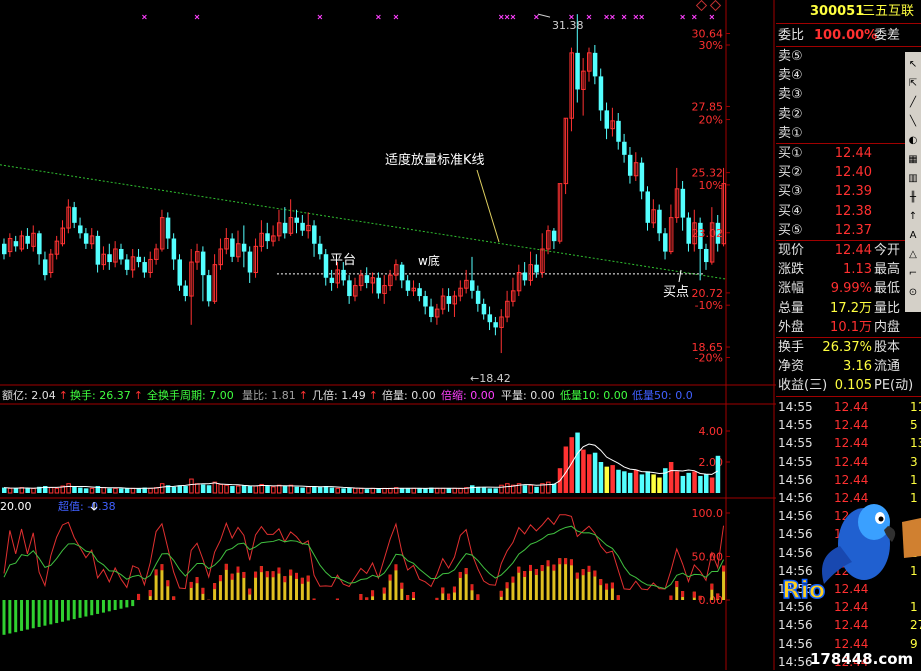 The image size is (921, 671). I want to click on price-tick-label: 10%, so click(711, 185).